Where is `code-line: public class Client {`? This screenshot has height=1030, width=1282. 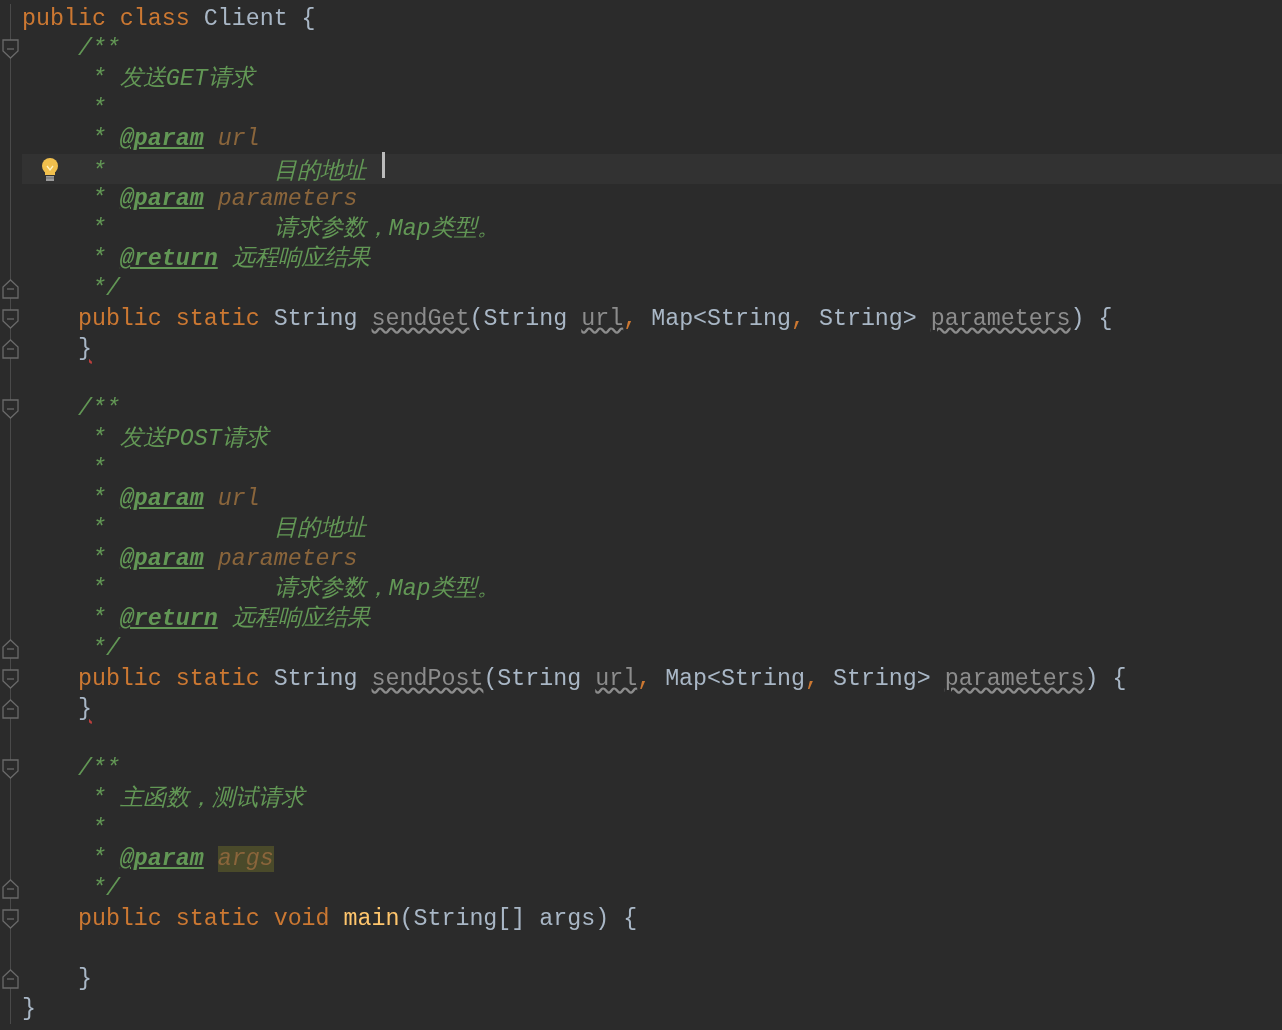 code-line: public class Client { is located at coordinates (169, 19).